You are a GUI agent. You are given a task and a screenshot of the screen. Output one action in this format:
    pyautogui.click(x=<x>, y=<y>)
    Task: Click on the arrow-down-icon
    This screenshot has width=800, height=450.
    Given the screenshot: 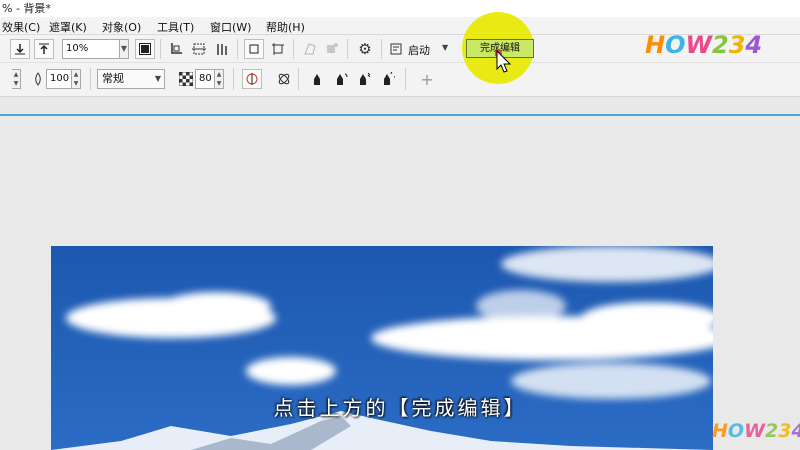 What is the action you would take?
    pyautogui.click(x=20, y=49)
    